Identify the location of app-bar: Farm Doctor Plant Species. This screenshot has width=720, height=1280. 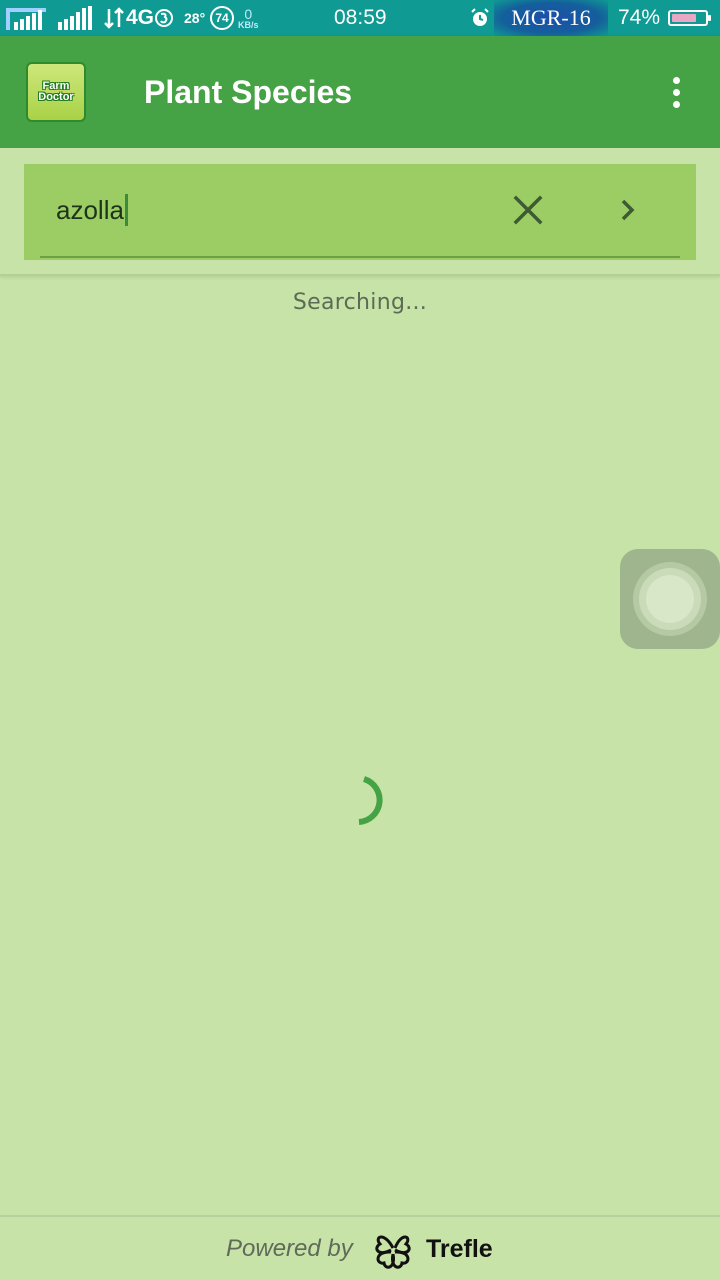
(360, 92).